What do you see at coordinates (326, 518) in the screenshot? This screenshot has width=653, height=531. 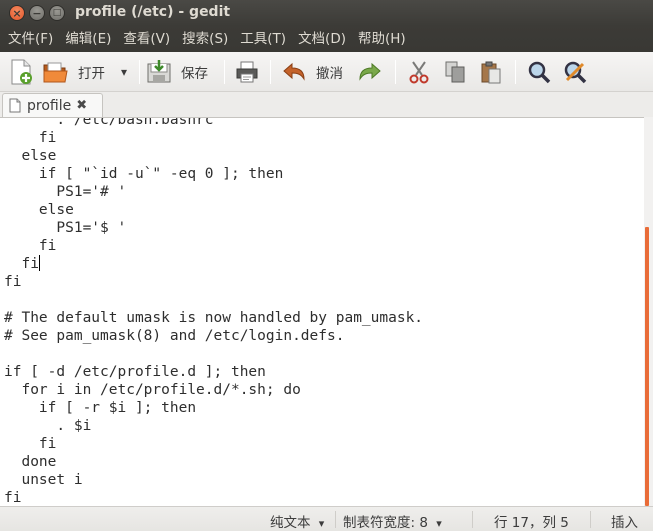 I see `status-bar: 纯文本 ▾ 制表符宽度: 8 ▾ 行 17，列 5 插入` at bounding box center [326, 518].